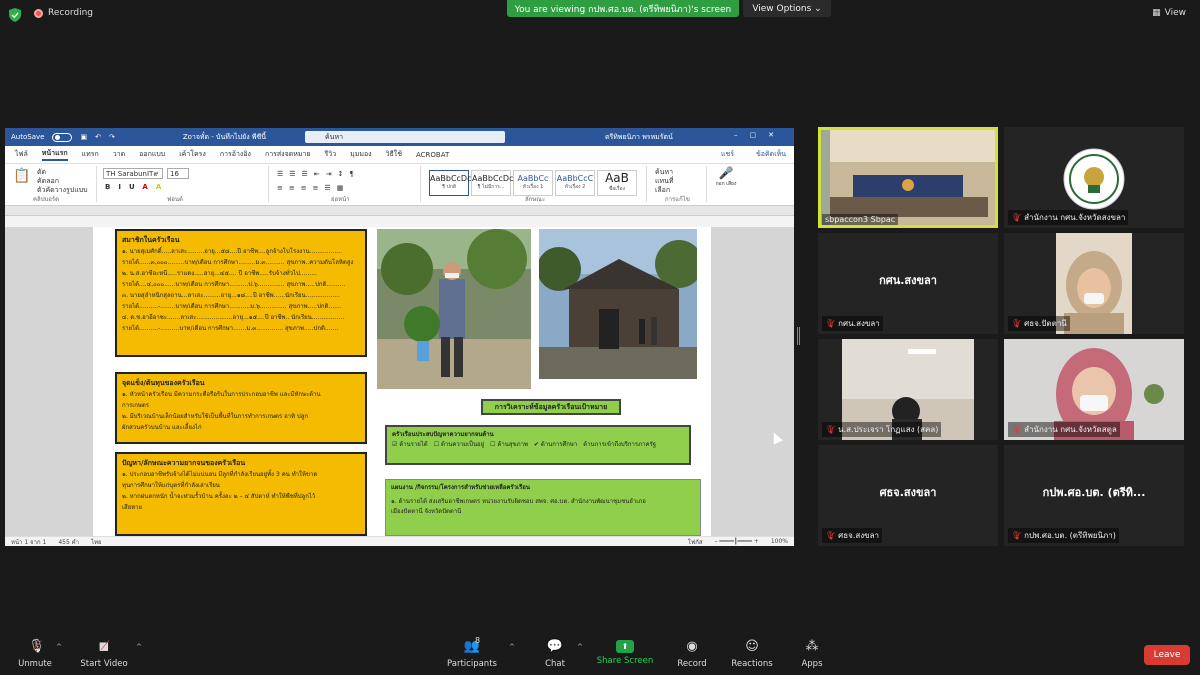 The height and width of the screenshot is (675, 1200). Describe the element at coordinates (1063, 535) in the screenshot. I see `participant-name: 🎙︎̸ กปพ.ศอ.บต. (ตรีทิพยนิภา)` at that location.